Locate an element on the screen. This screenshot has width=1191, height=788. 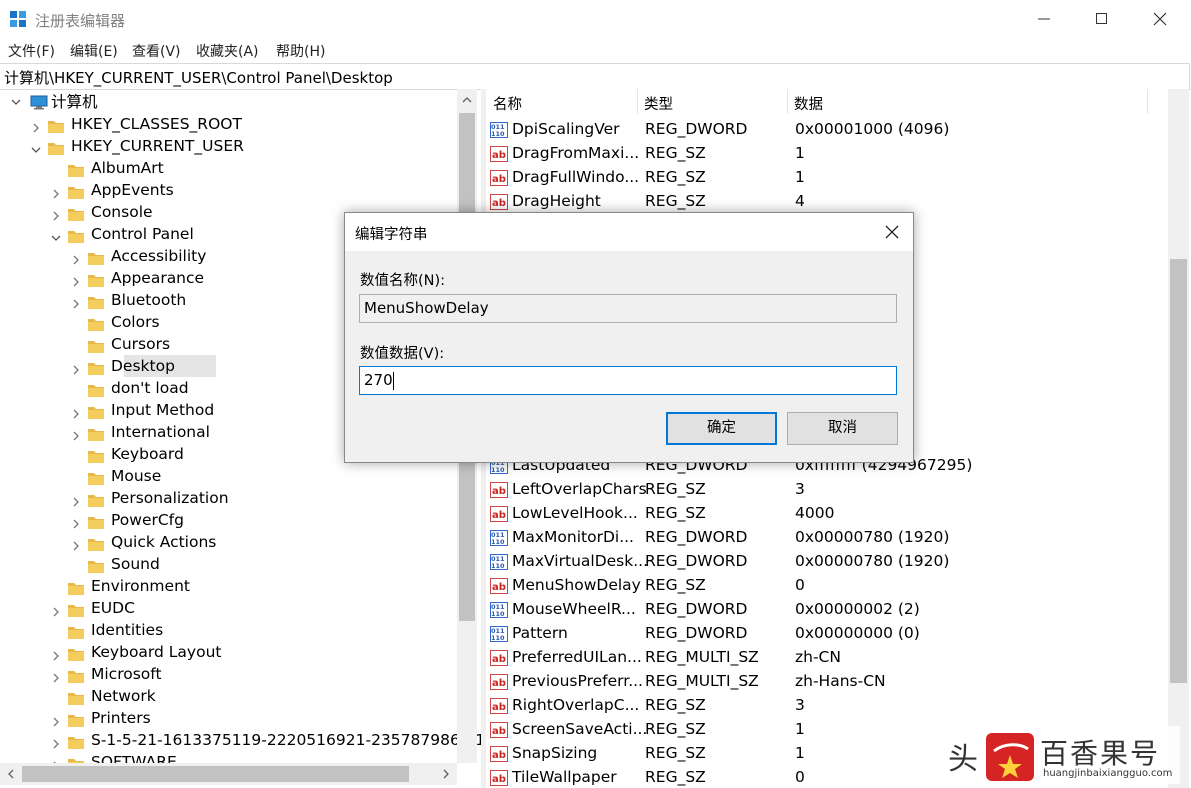
tree-item: HKEY_CURRENT_USER is located at coordinates (228, 146).